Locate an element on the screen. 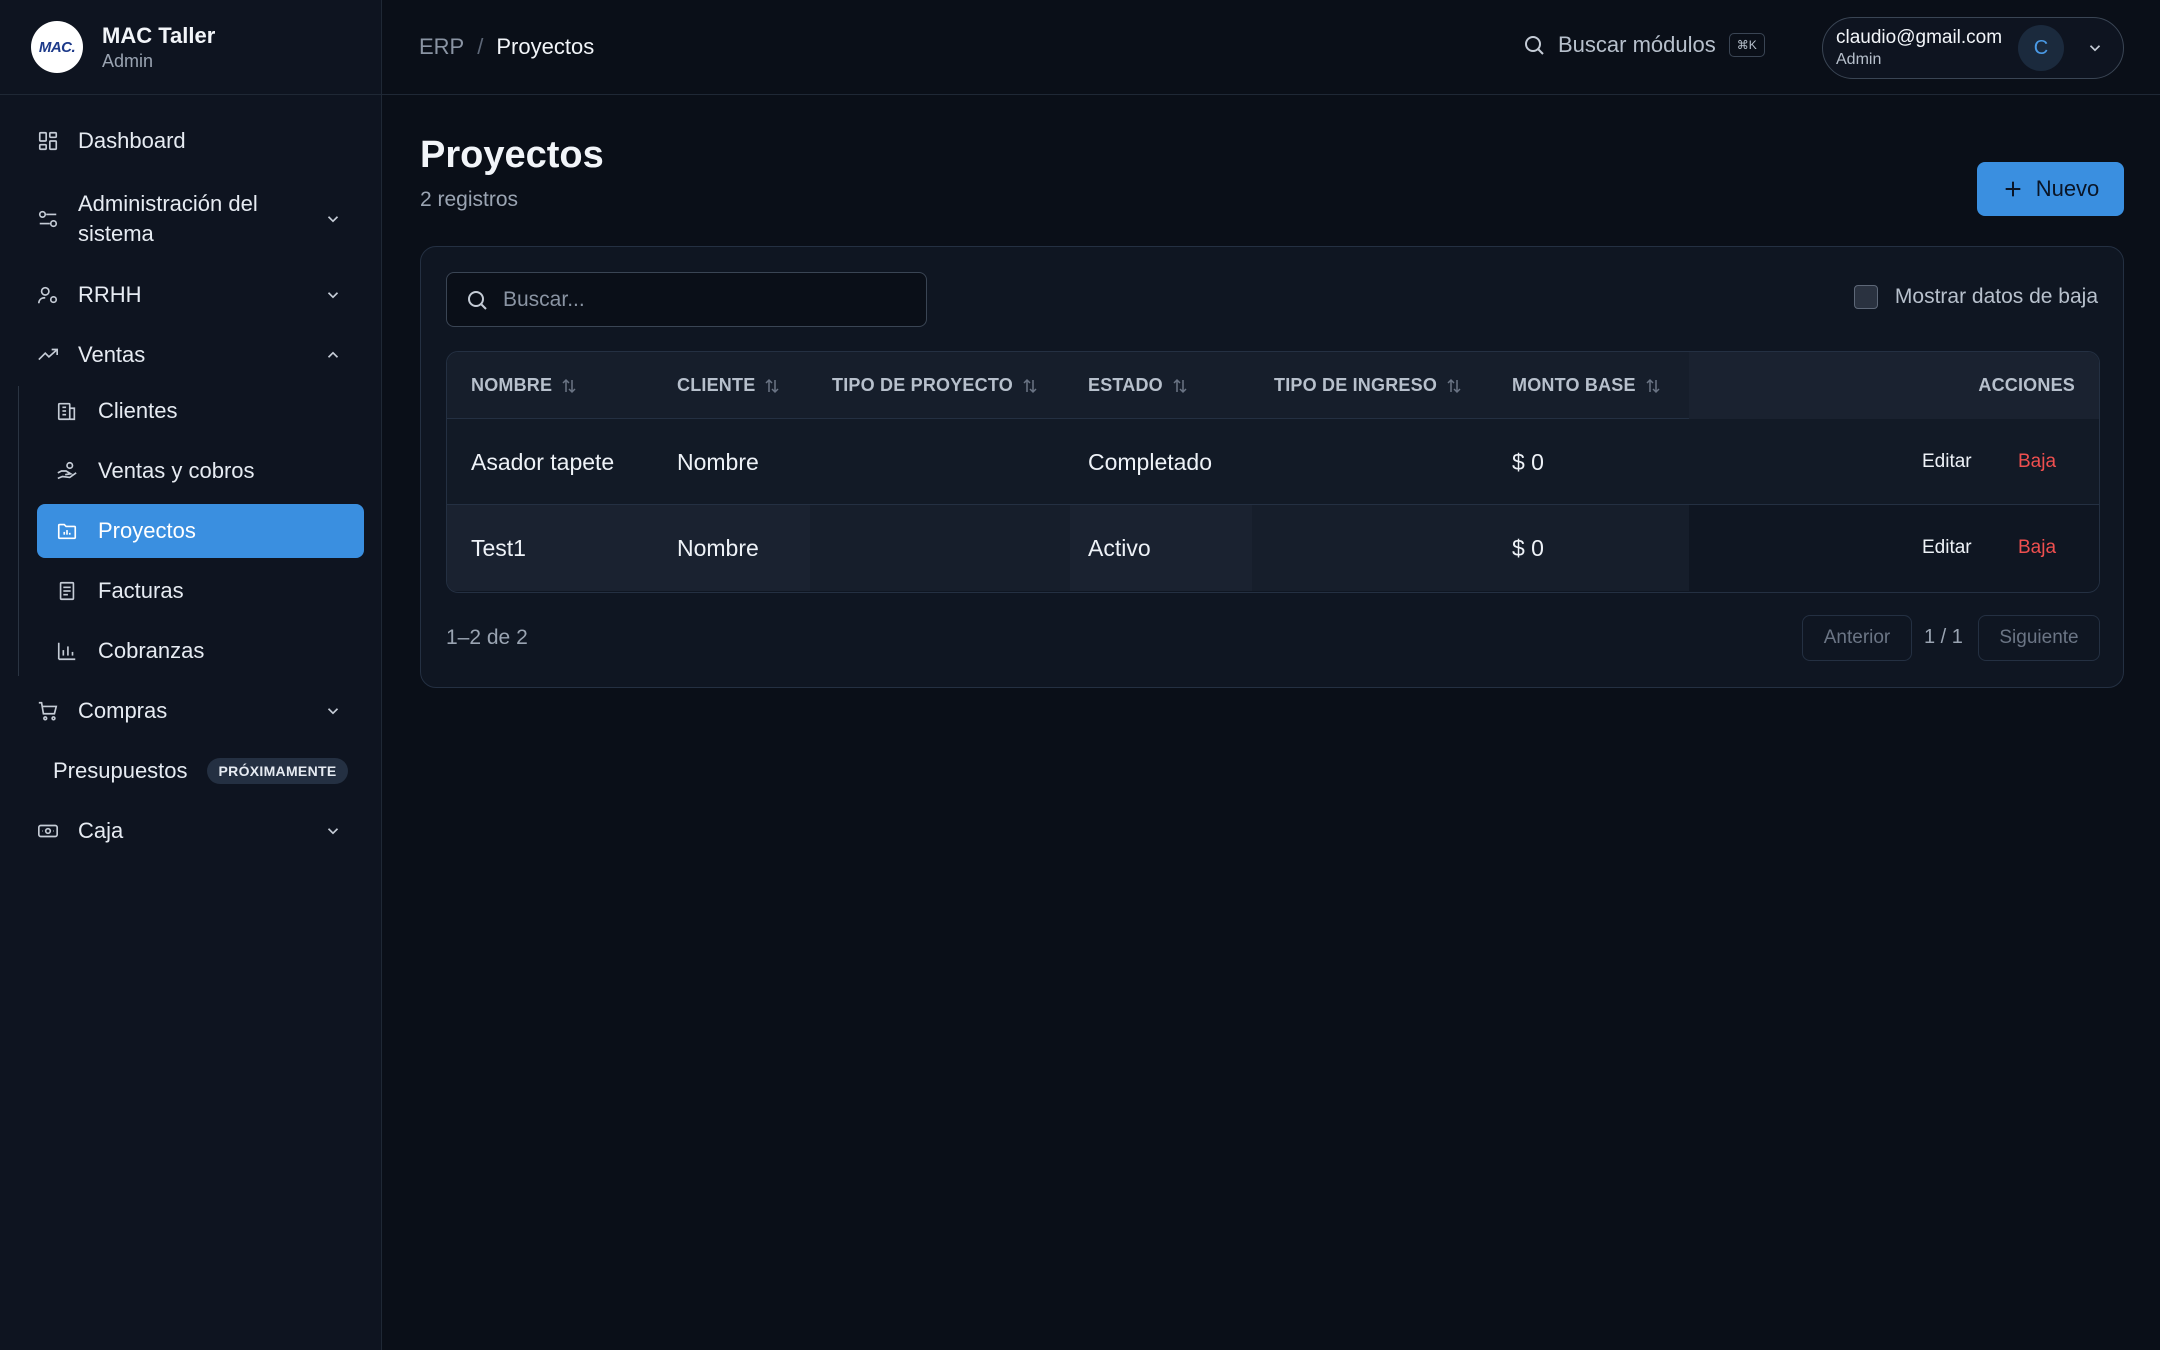 The width and height of the screenshot is (2160, 1350). sidebar-item-cobranzas: Cobranzas is located at coordinates (200, 651).